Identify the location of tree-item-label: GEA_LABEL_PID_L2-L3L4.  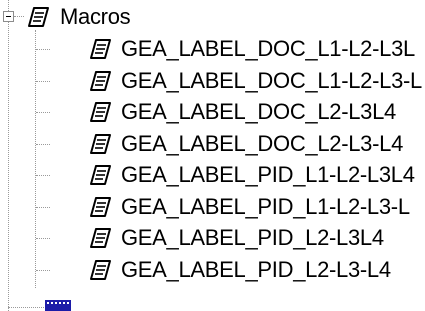
(252, 238).